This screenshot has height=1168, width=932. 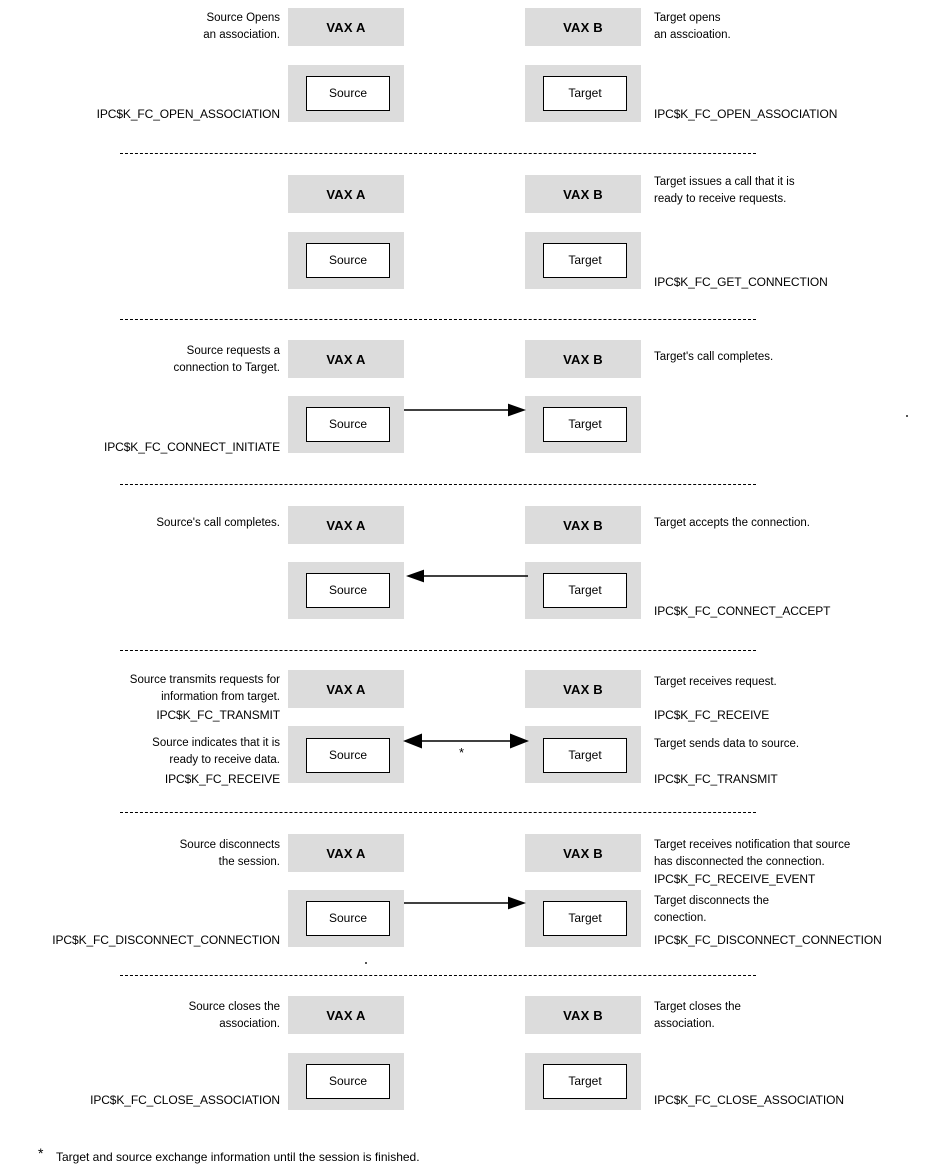 I want to click on left-description: Source requests a connection to Target., so click(x=226, y=359).